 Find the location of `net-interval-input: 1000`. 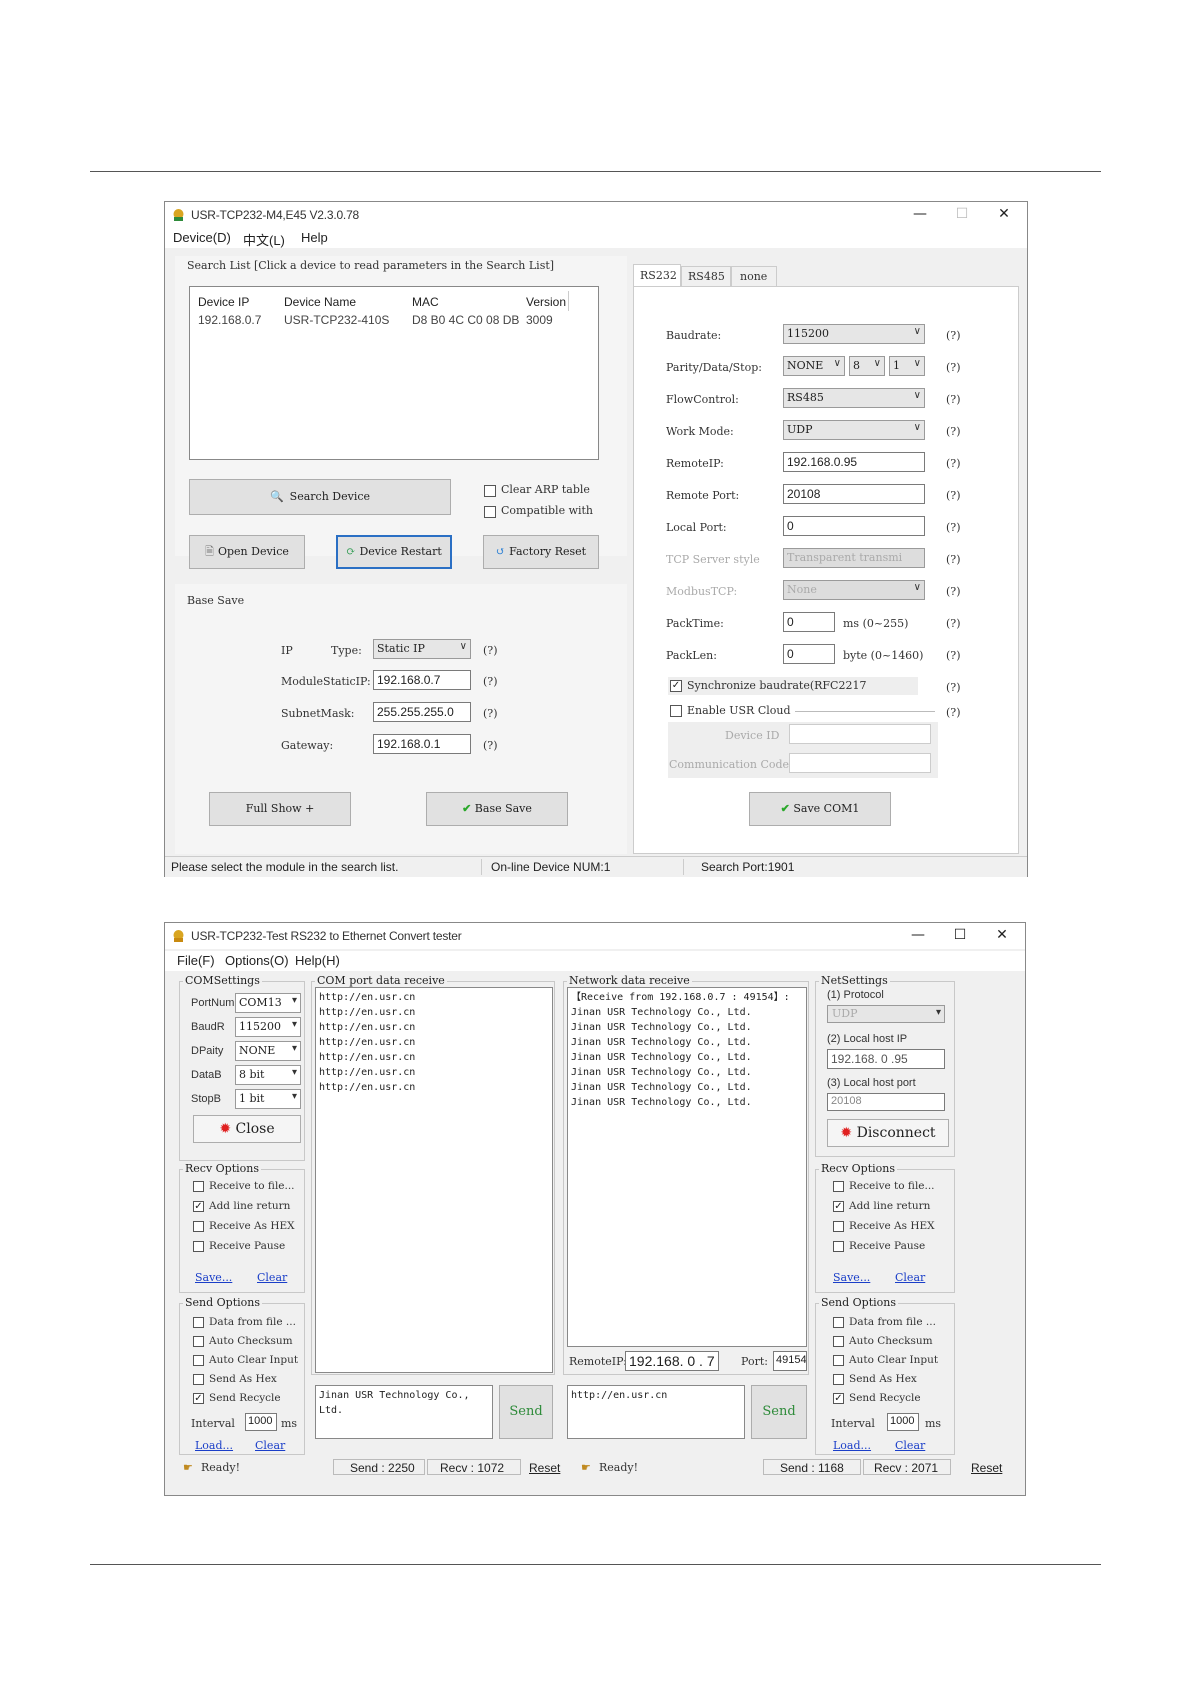

net-interval-input: 1000 is located at coordinates (903, 1422).